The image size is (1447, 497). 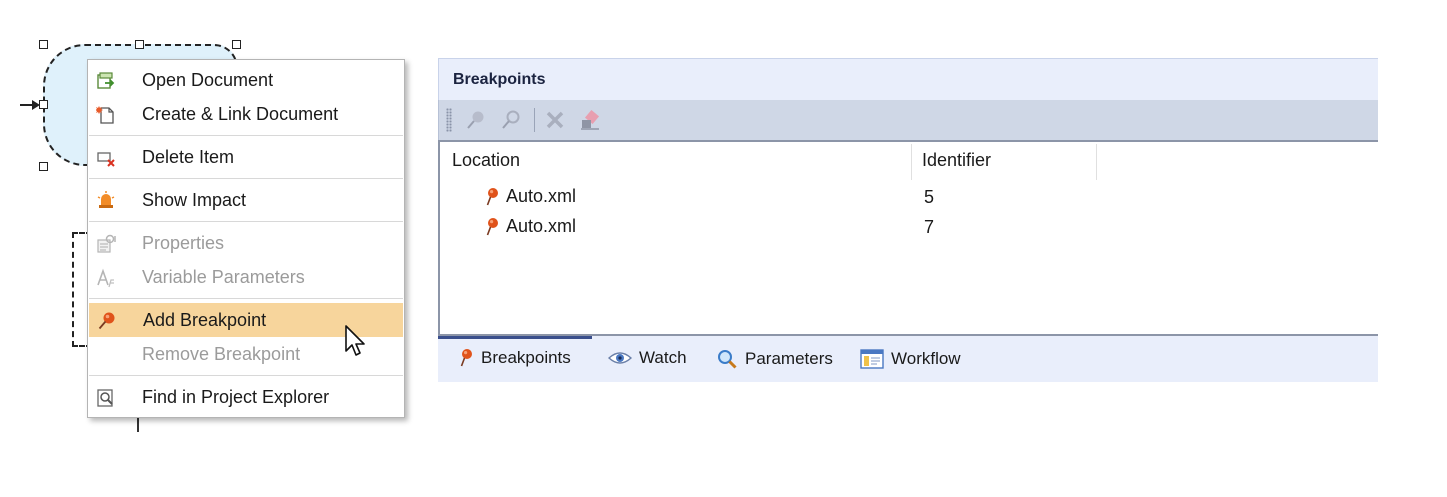 I want to click on tab-breakpoints: Breakpoints, so click(x=514, y=358).